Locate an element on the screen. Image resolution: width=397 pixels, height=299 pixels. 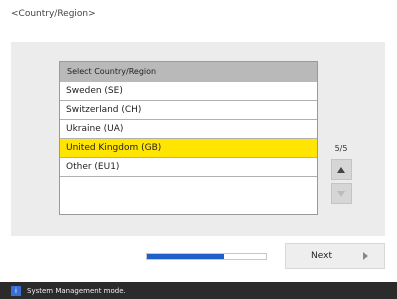
list-item-sweden: Sweden (SE) is located at coordinates (188, 91).